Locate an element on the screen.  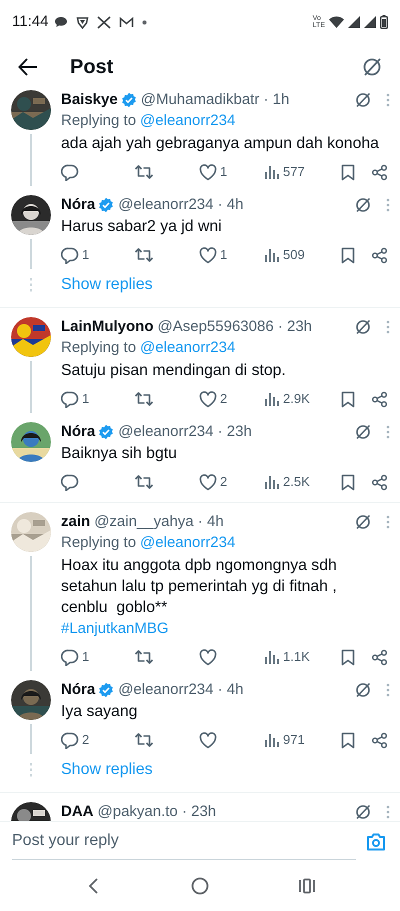
views-button: 1.1K is located at coordinates (287, 657).